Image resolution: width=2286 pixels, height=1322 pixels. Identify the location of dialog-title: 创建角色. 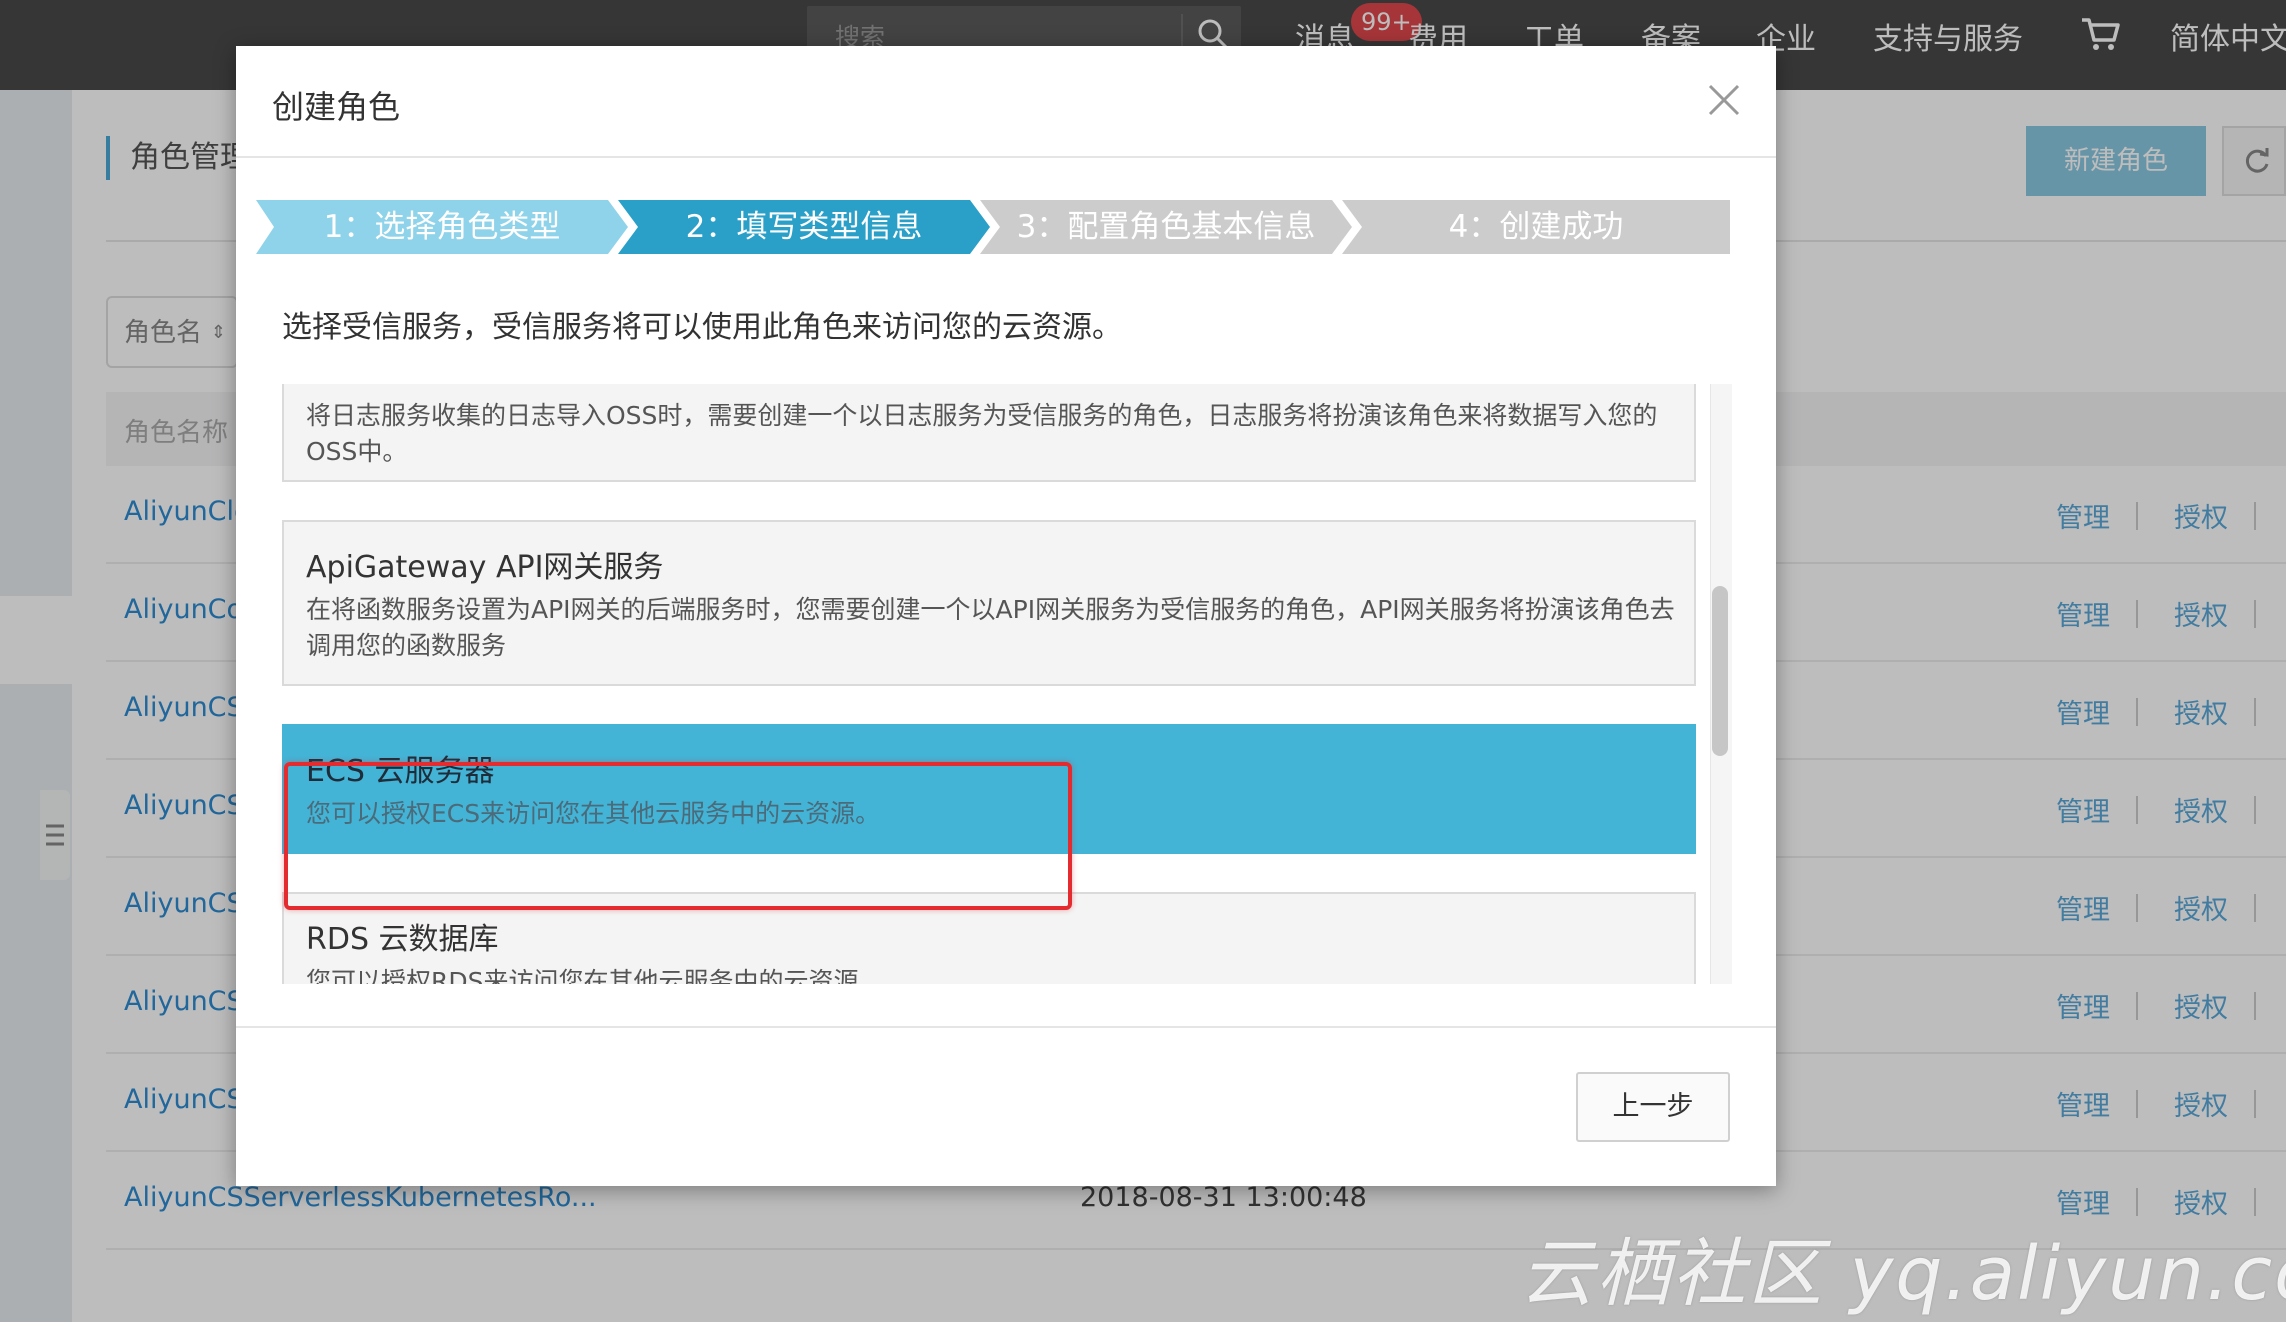
(336, 107).